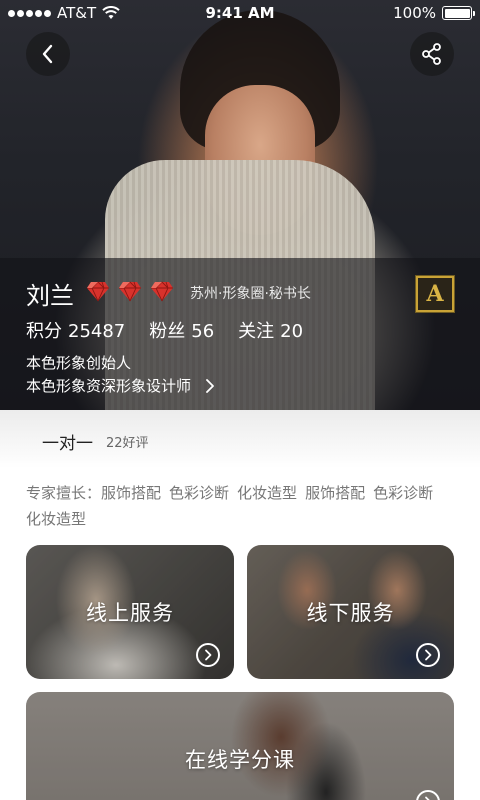  I want to click on battery-label: 100%, so click(414, 13).